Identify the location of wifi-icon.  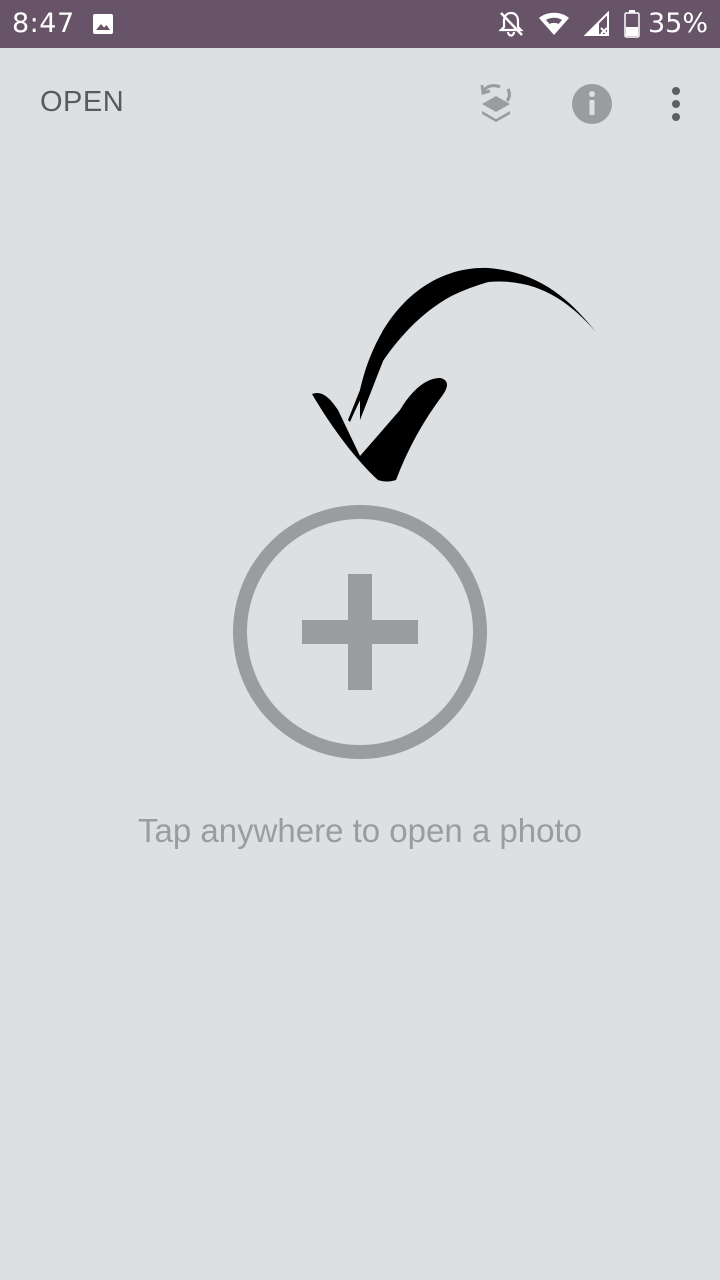
(554, 24).